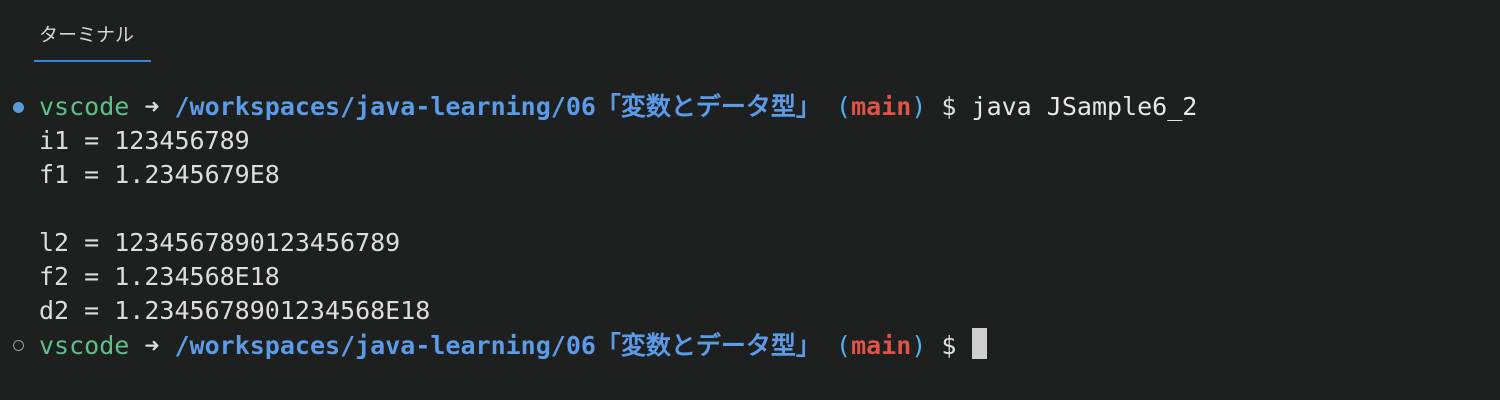 Image resolution: width=1500 pixels, height=400 pixels. I want to click on command-success-icon, so click(18, 107).